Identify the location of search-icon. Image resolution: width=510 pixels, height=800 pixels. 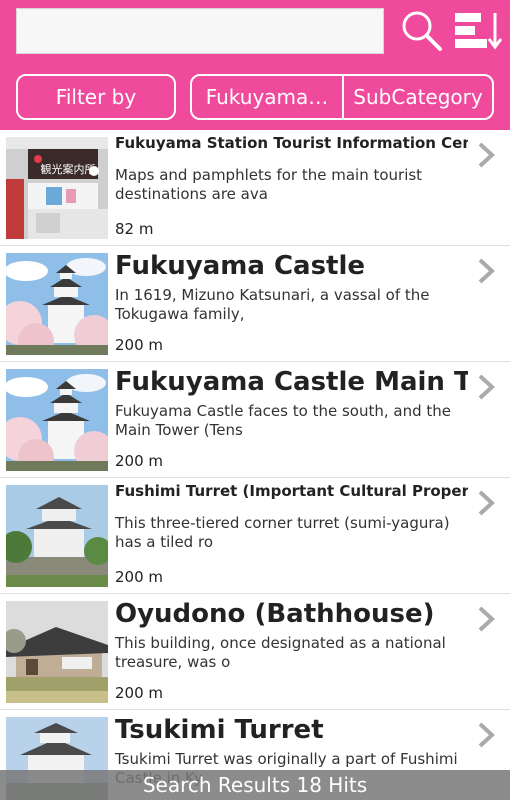
(422, 31).